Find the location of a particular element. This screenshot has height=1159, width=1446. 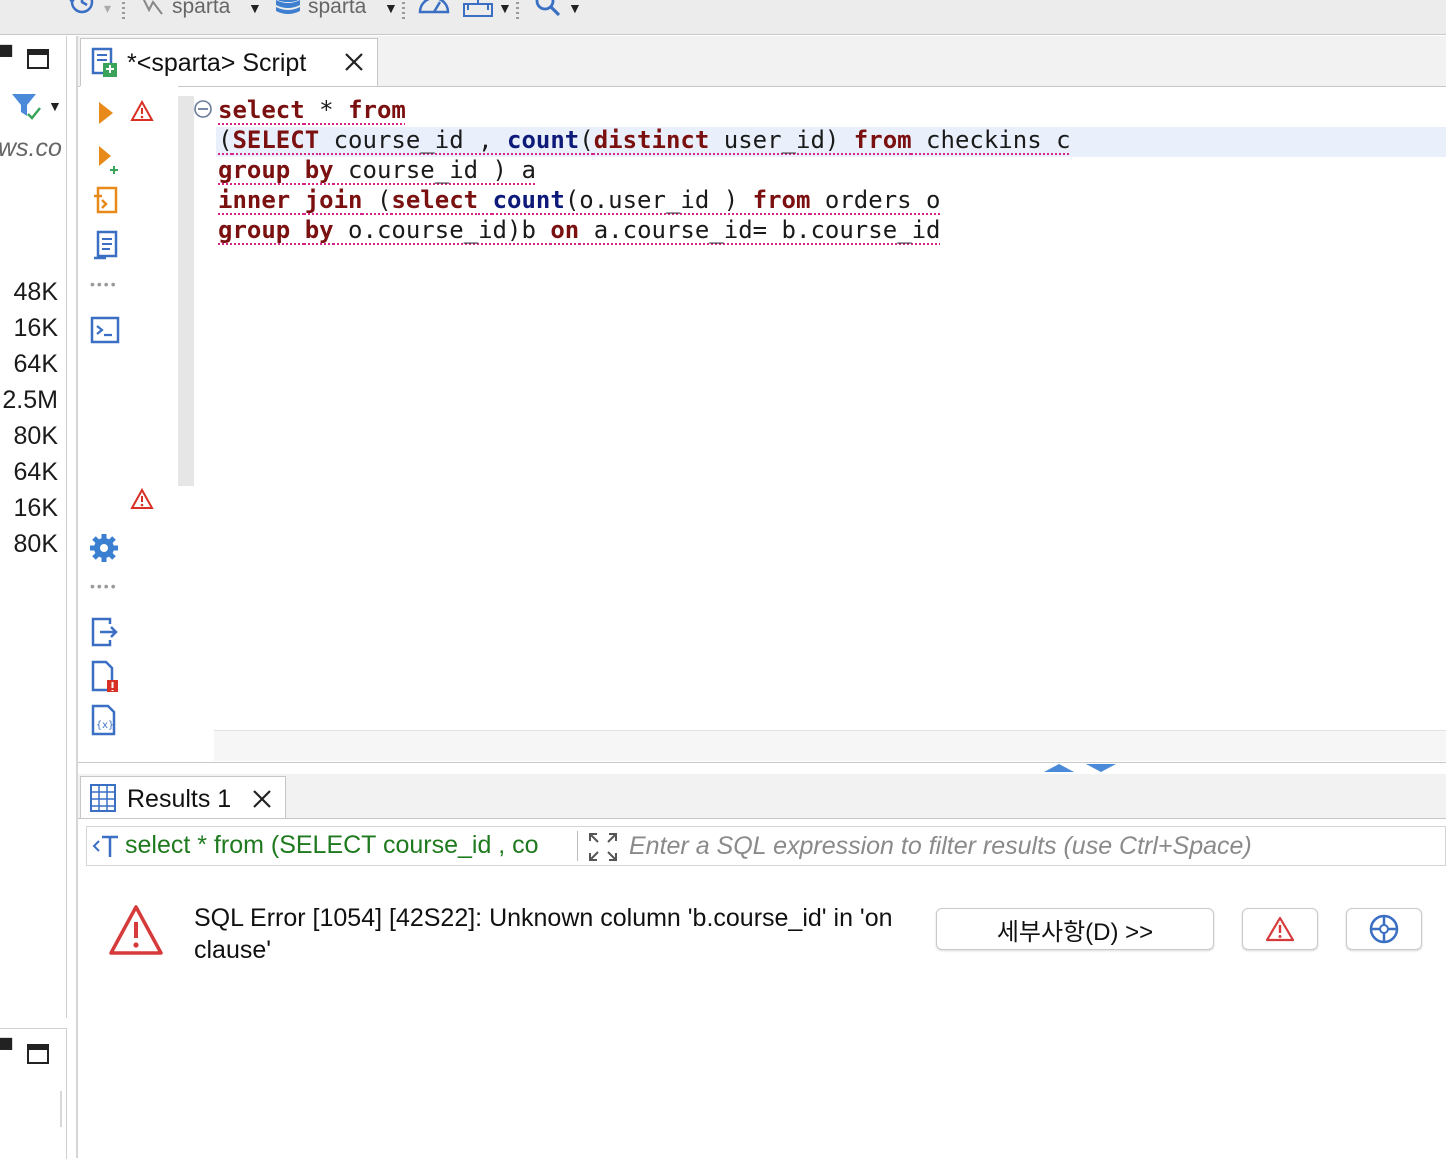

error-icon is located at coordinates (136, 930).